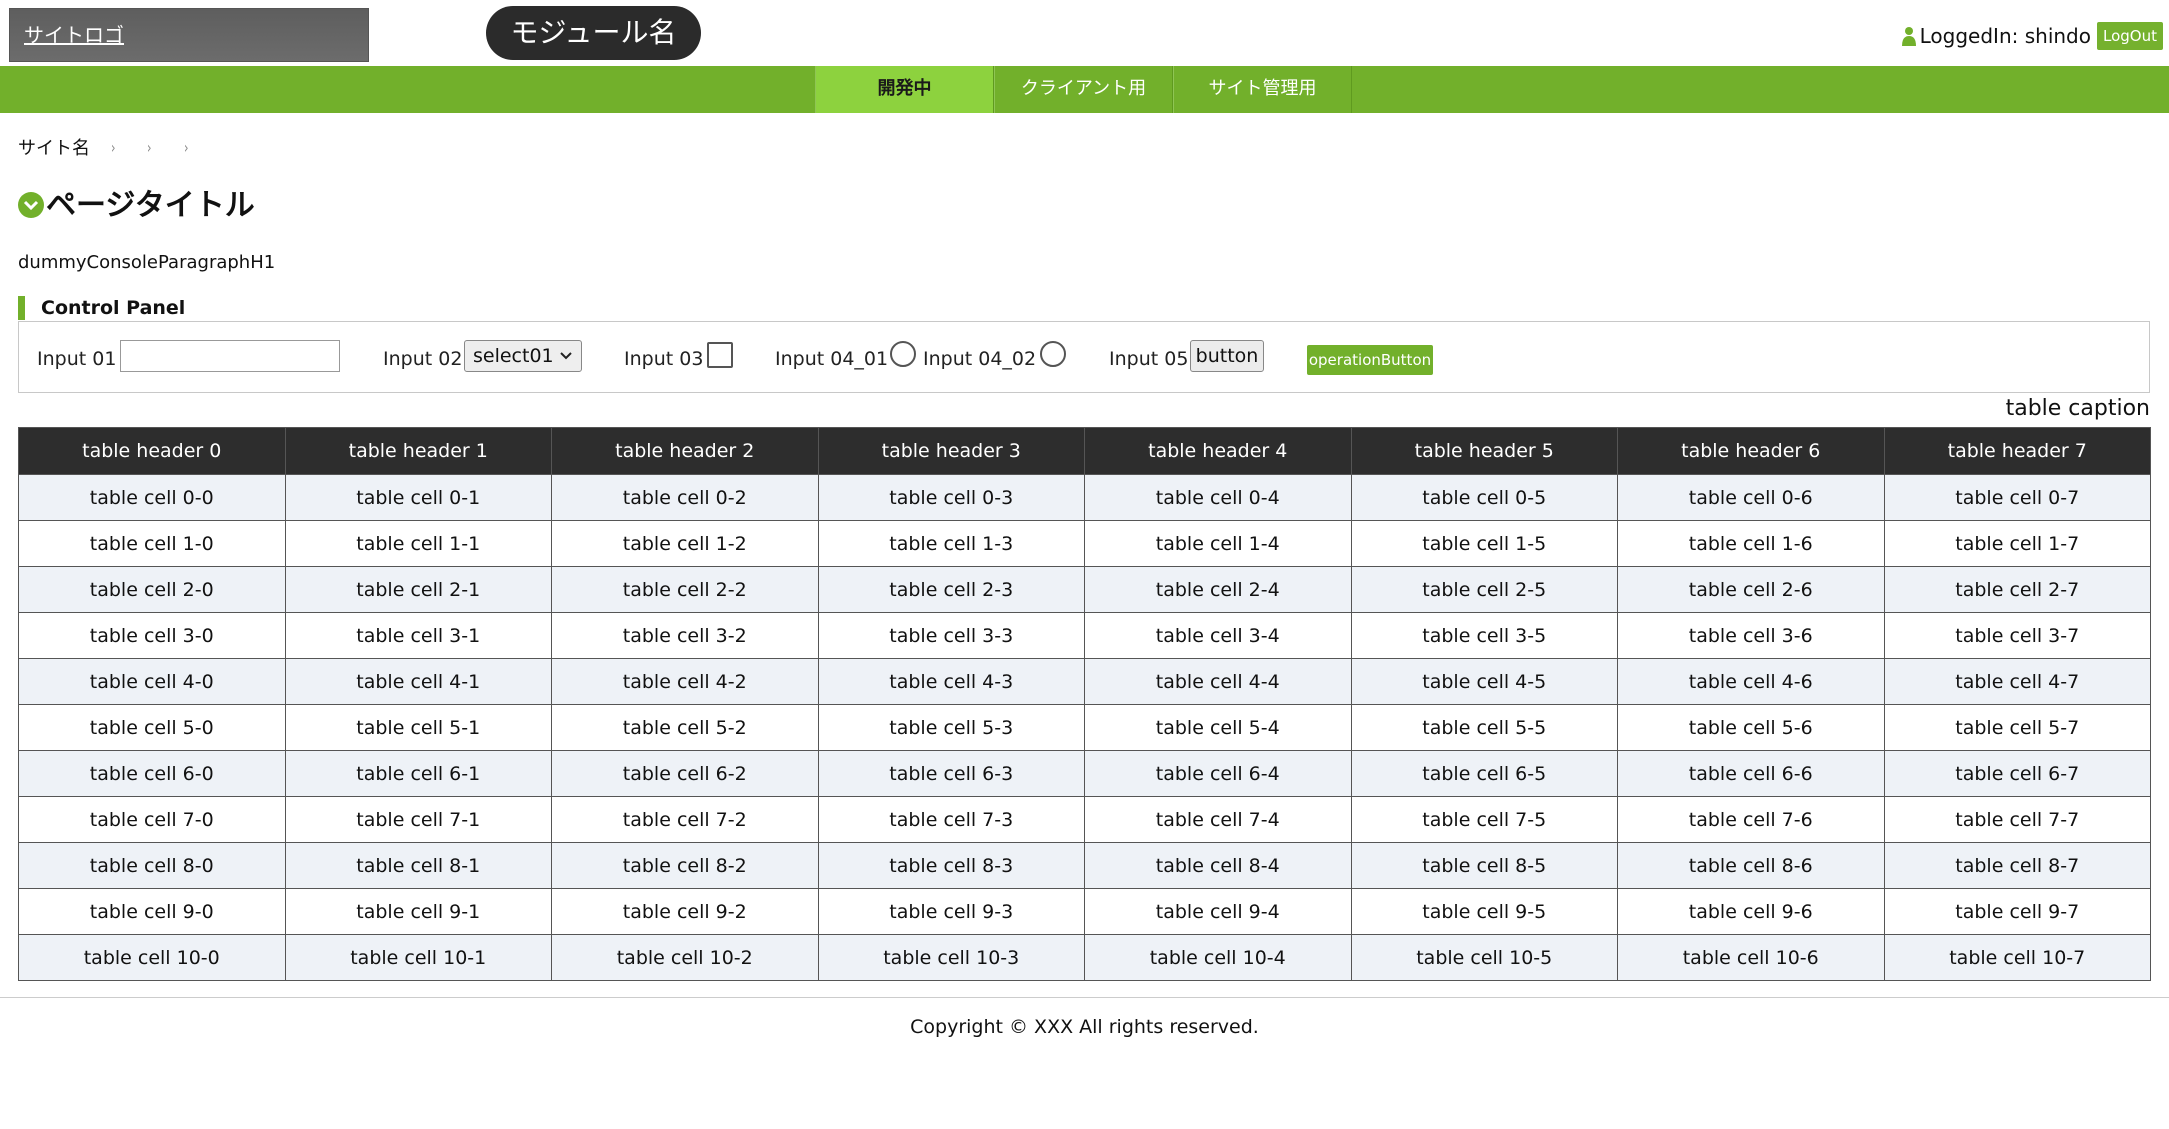 This screenshot has width=2169, height=1129. What do you see at coordinates (1227, 356) in the screenshot?
I see `input05-button: button` at bounding box center [1227, 356].